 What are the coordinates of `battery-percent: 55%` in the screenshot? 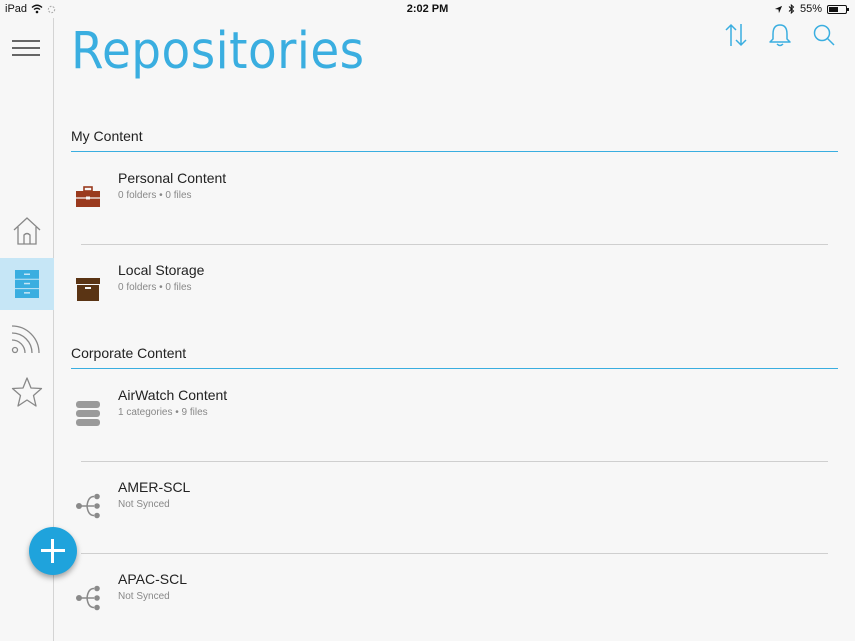 It's located at (810, 9).